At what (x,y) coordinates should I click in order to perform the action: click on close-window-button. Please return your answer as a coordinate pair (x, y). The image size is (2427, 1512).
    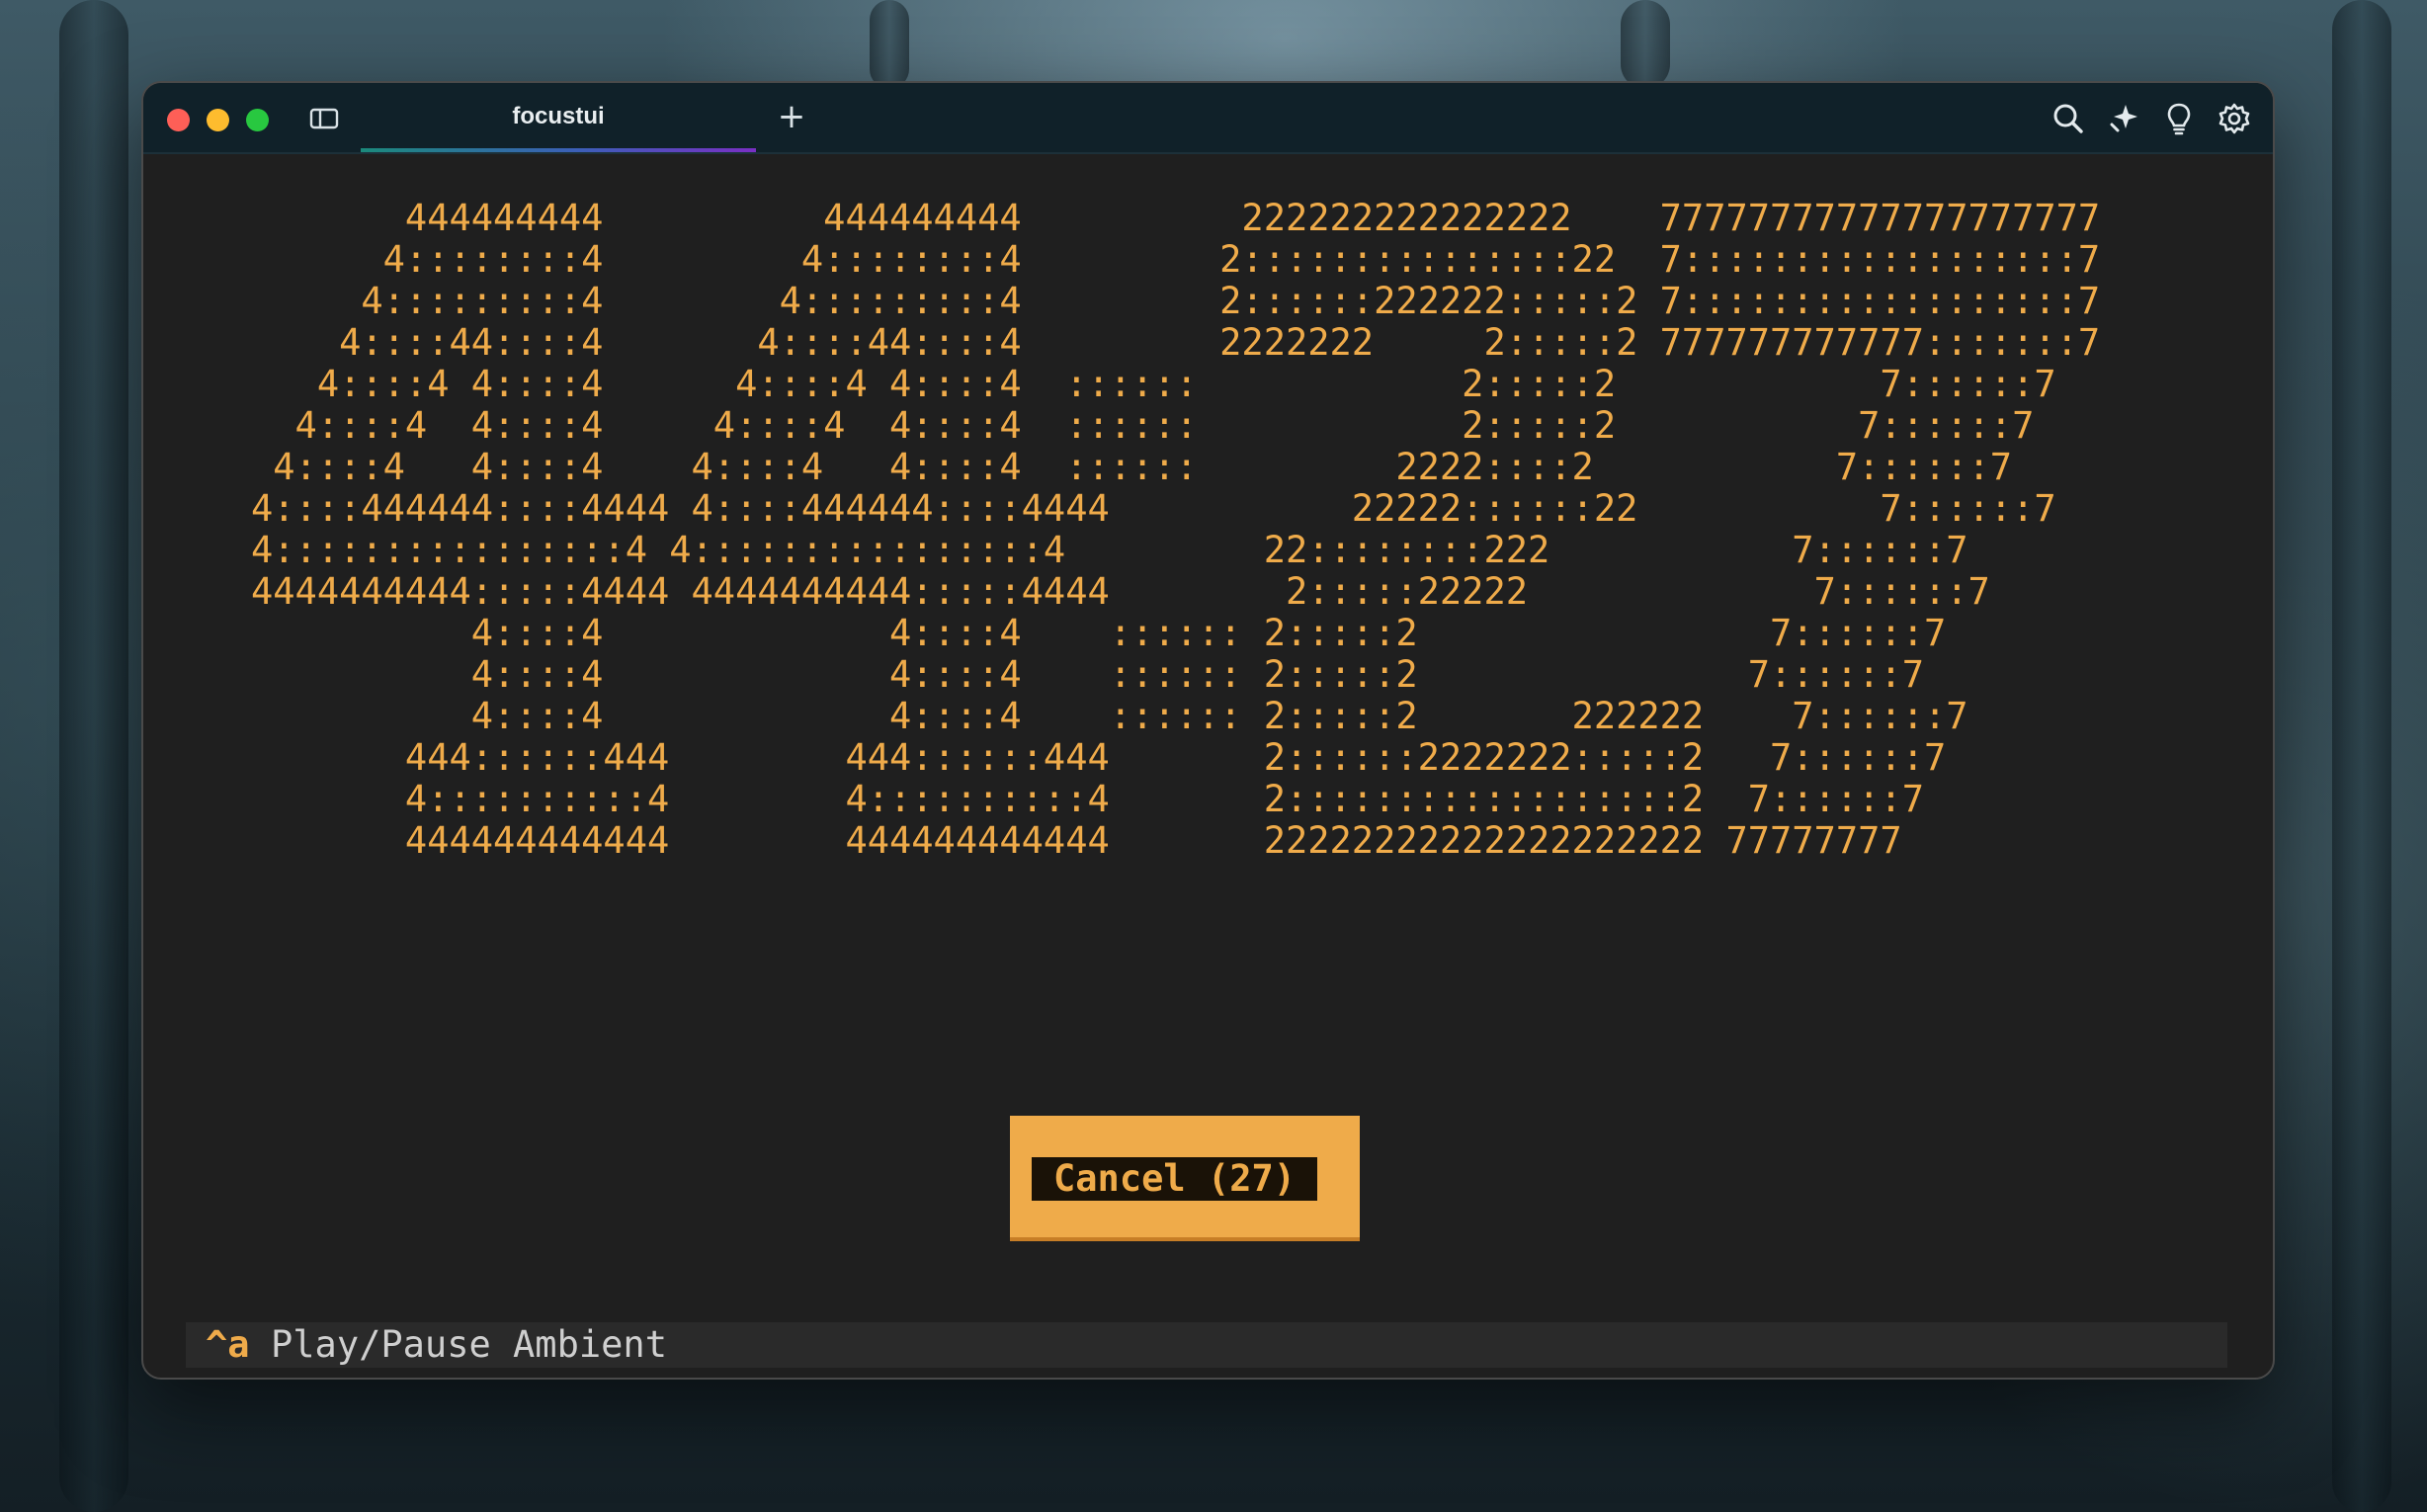
    Looking at the image, I should click on (179, 120).